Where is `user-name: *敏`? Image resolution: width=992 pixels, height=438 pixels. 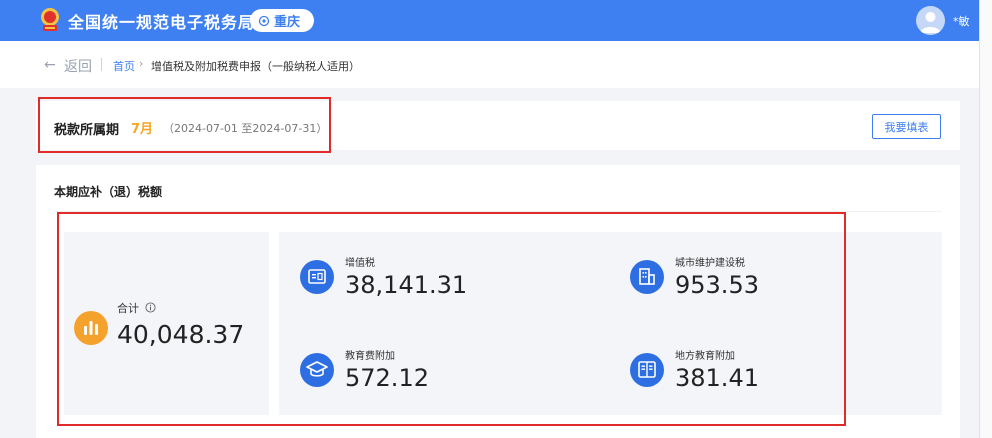
user-name: *敏 is located at coordinates (961, 21).